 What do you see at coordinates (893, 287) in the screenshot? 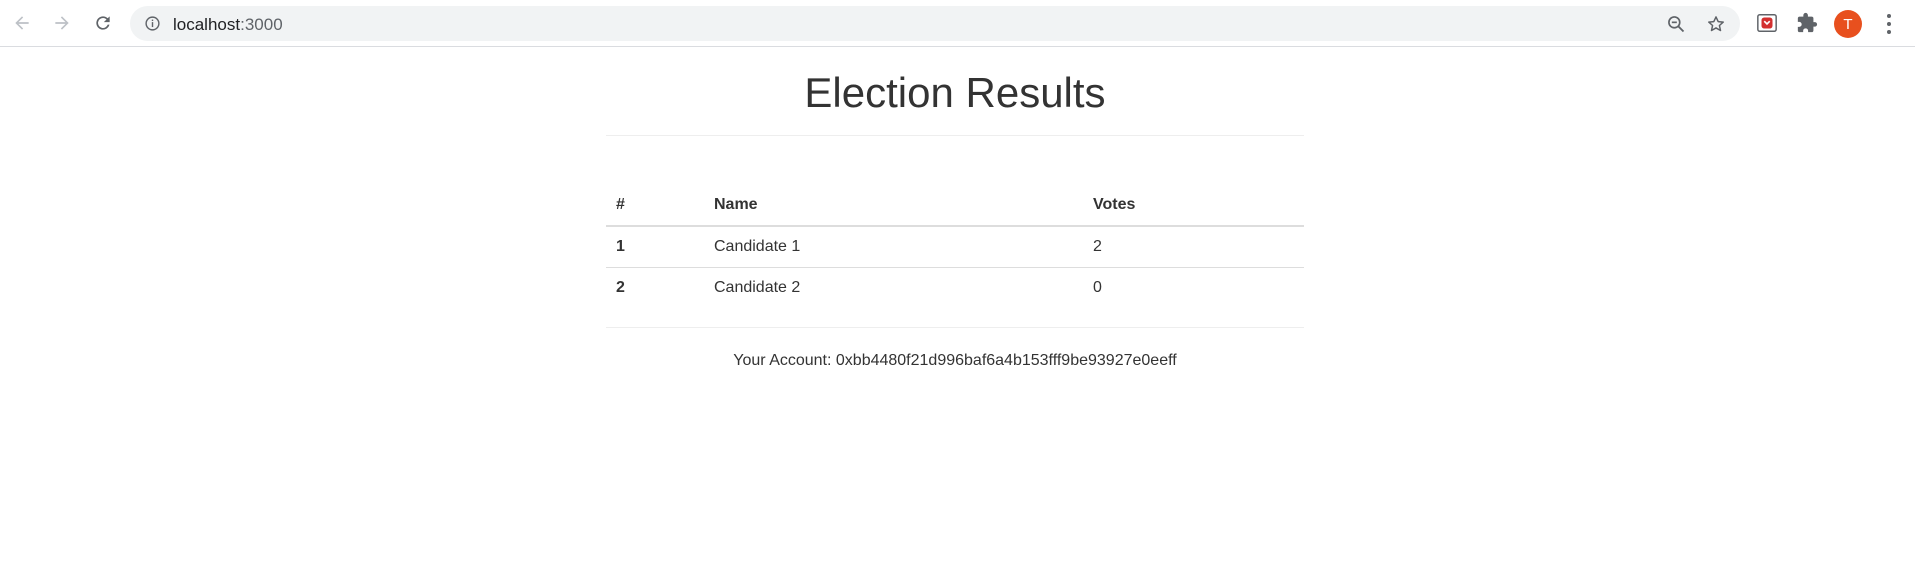
I see `row-name: Candidate 2` at bounding box center [893, 287].